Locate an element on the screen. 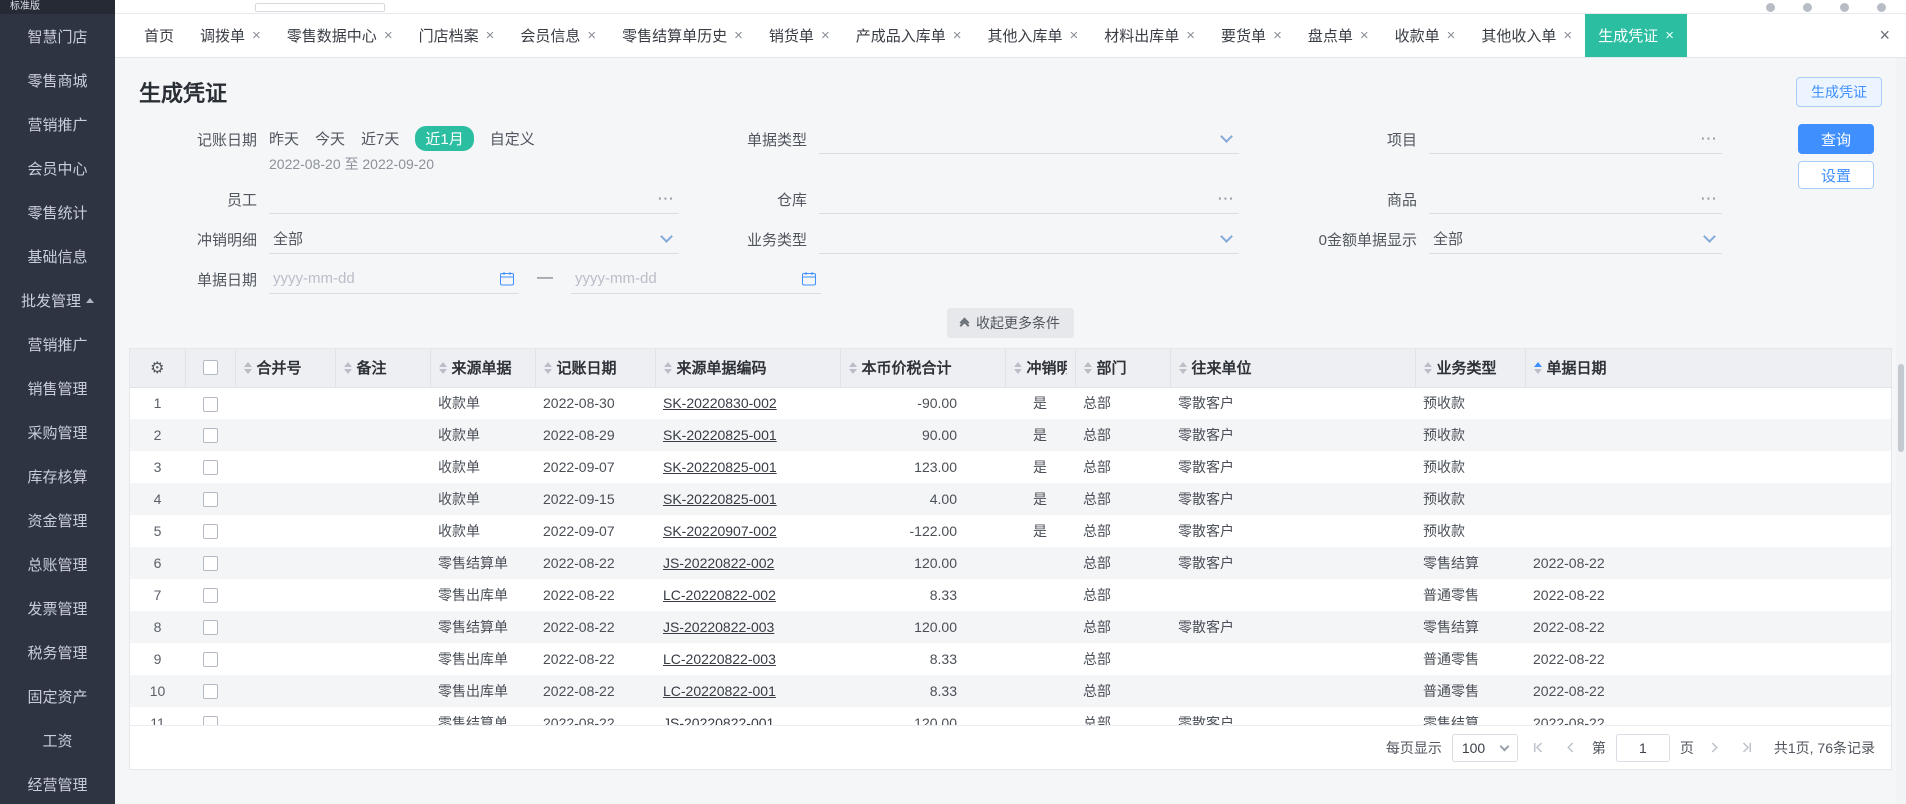  first-page-icon is located at coordinates (1539, 748).